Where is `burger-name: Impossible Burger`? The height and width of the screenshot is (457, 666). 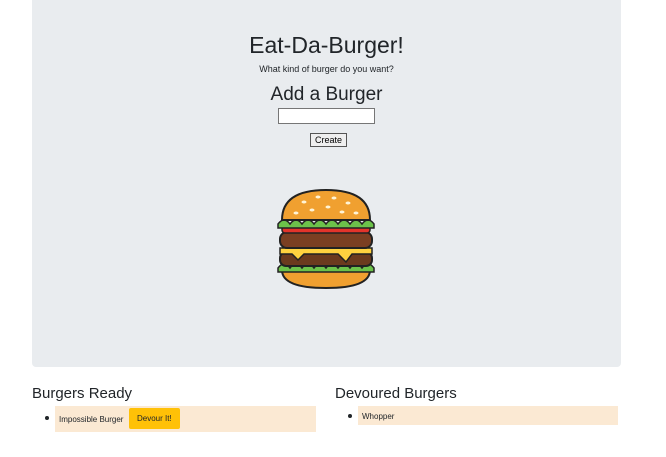 burger-name: Impossible Burger is located at coordinates (91, 419).